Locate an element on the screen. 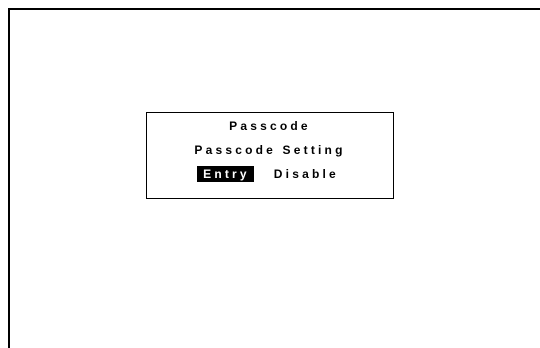 This screenshot has width=540, height=348. option-row: Entry Disable is located at coordinates (270, 174).